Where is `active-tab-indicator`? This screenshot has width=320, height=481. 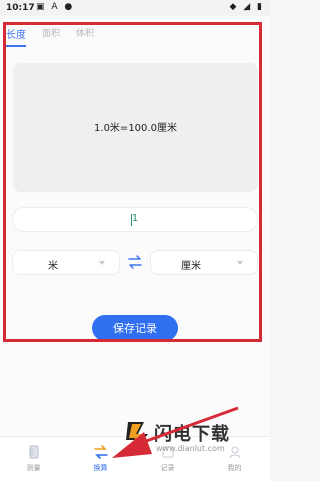 active-tab-indicator is located at coordinates (16, 46).